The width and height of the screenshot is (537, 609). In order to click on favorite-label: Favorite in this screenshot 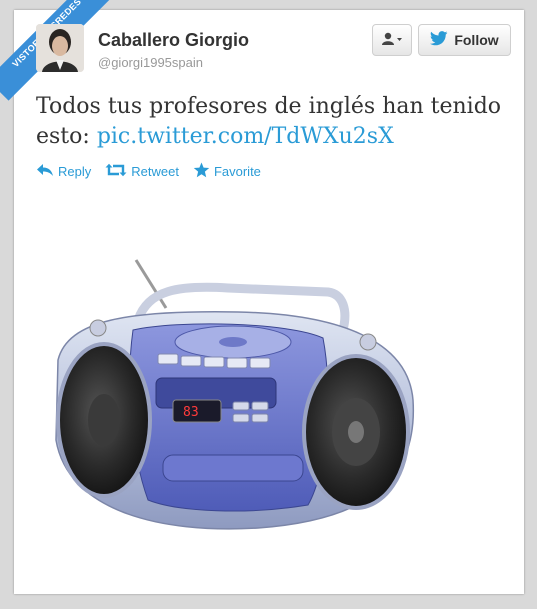, I will do `click(237, 171)`.